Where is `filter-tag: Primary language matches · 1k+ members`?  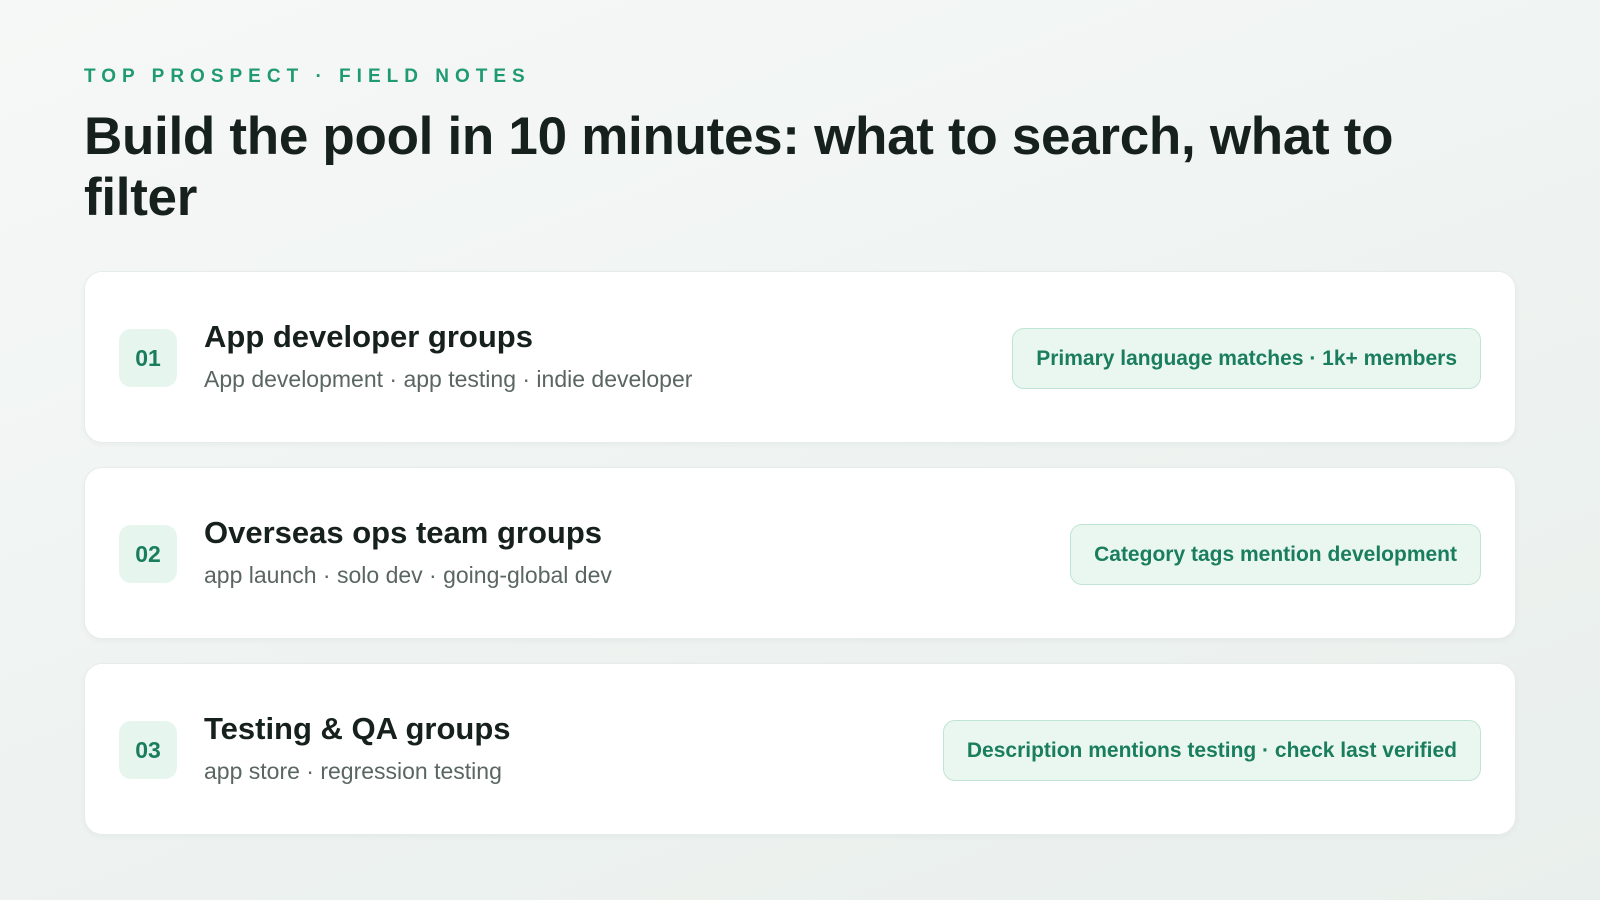 filter-tag: Primary language matches · 1k+ members is located at coordinates (1246, 358).